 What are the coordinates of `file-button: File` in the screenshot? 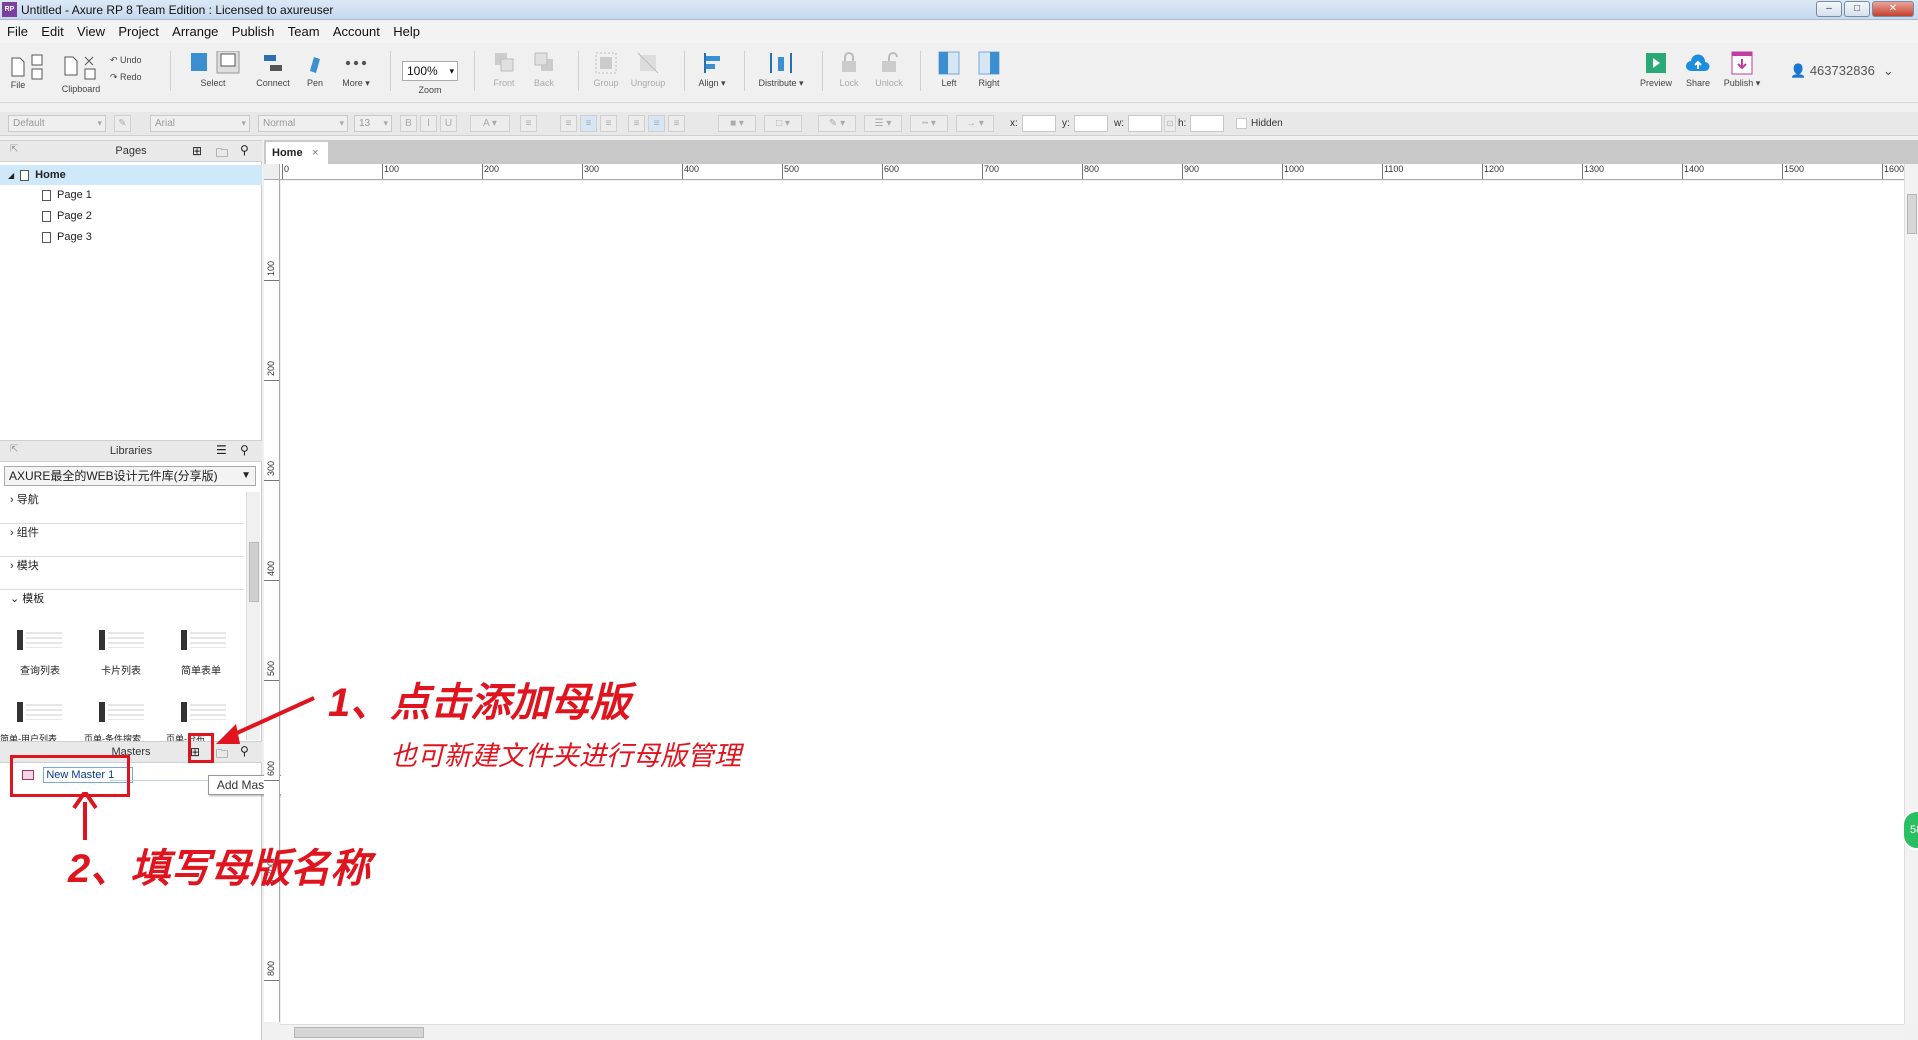 It's located at (18, 73).